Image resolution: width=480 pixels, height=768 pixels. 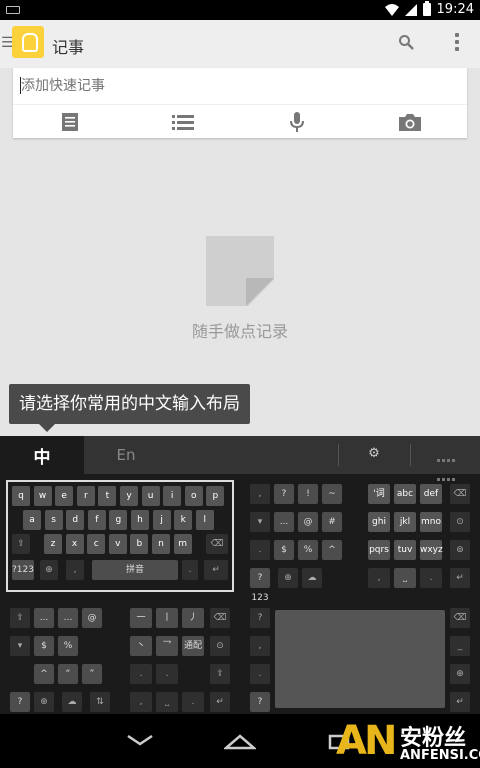 I want to click on switch-key: ⇅, so click(x=100, y=702).